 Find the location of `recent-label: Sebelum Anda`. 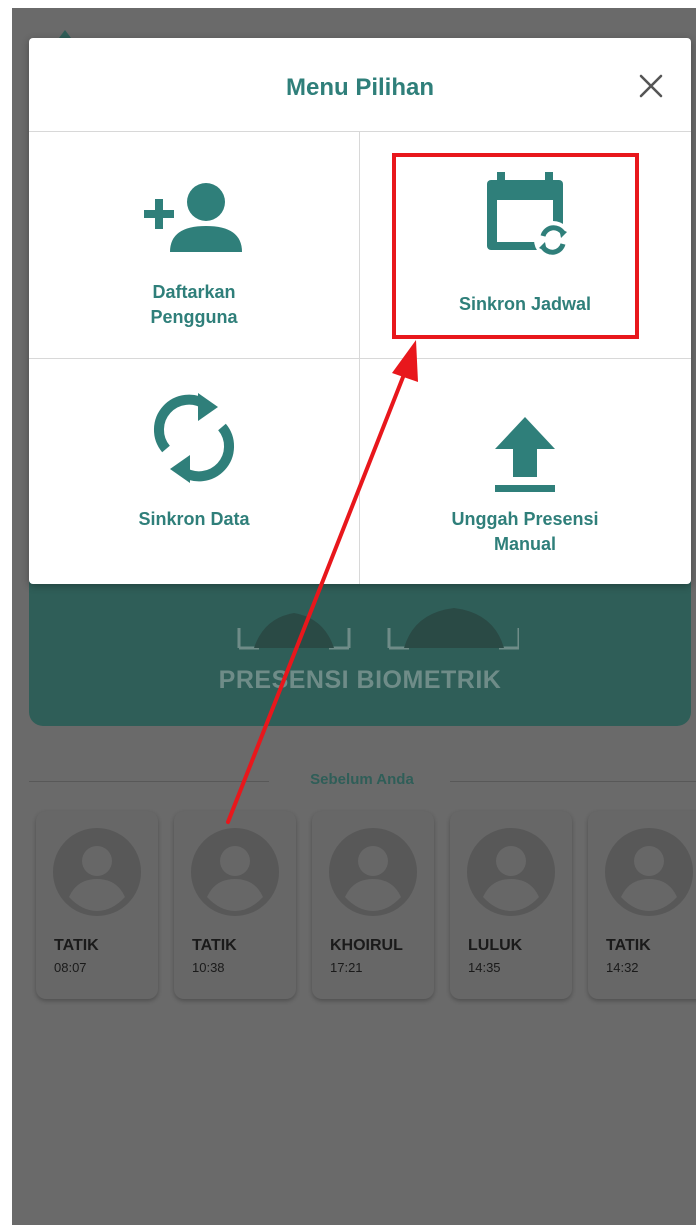

recent-label: Sebelum Anda is located at coordinates (362, 779).